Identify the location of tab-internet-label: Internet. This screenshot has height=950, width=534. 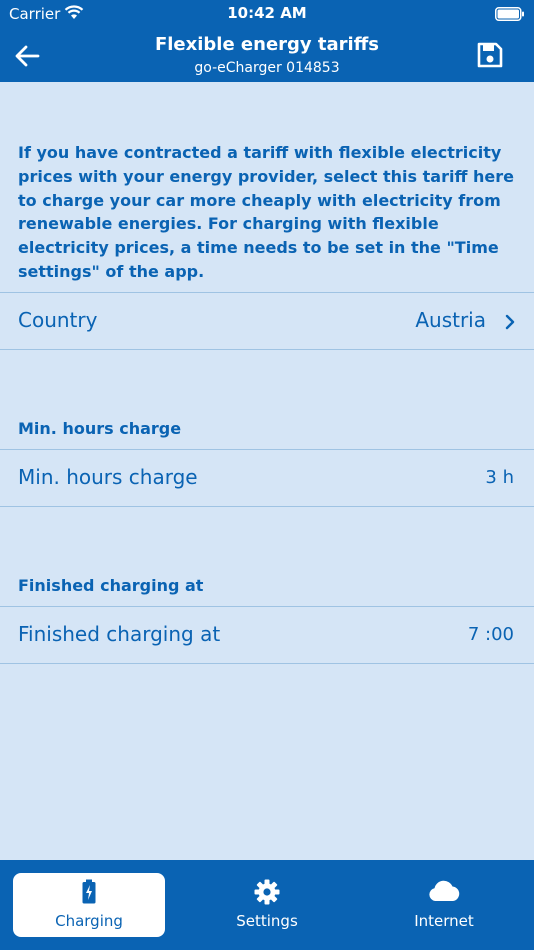
(444, 921).